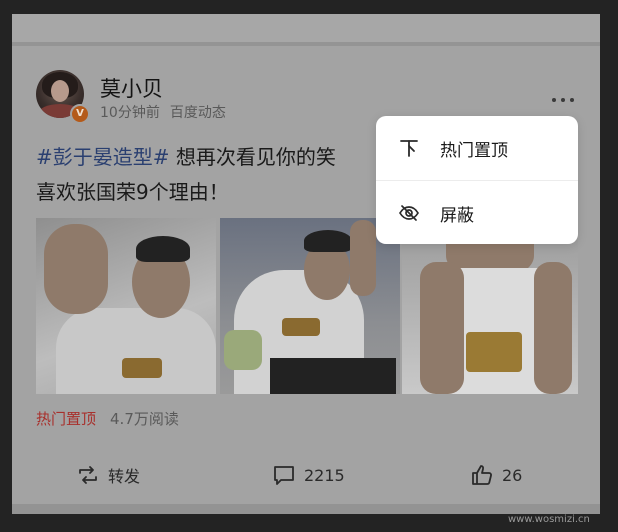 This screenshot has width=618, height=532. I want to click on photo-sleeve, so click(243, 350).